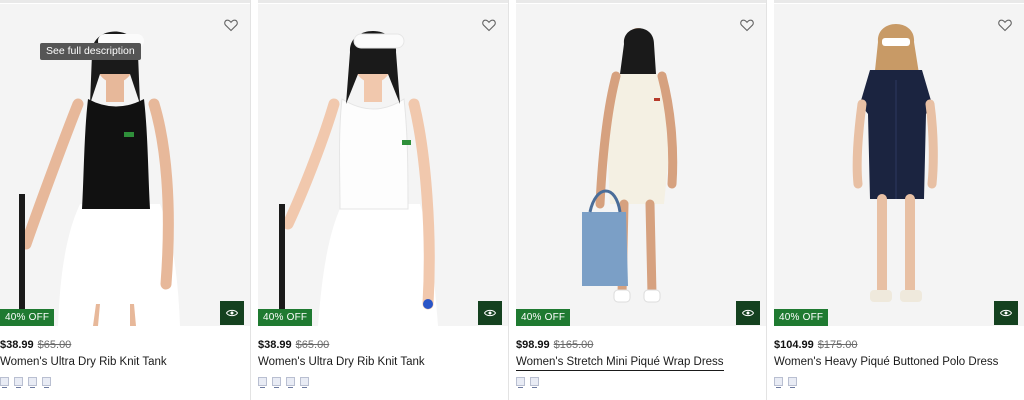 Image resolution: width=1024 pixels, height=400 pixels. Describe the element at coordinates (533, 345) in the screenshot. I see `sale-price: $98.99` at that location.